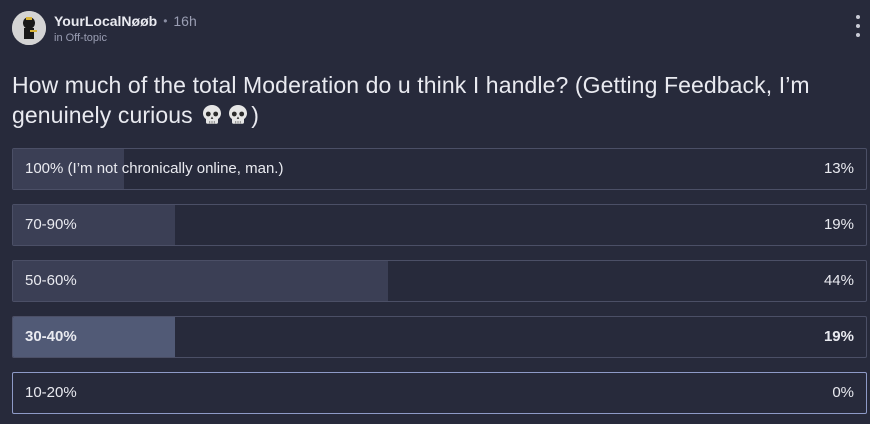  I want to click on poll-option: 10-20% 0%, so click(439, 393).